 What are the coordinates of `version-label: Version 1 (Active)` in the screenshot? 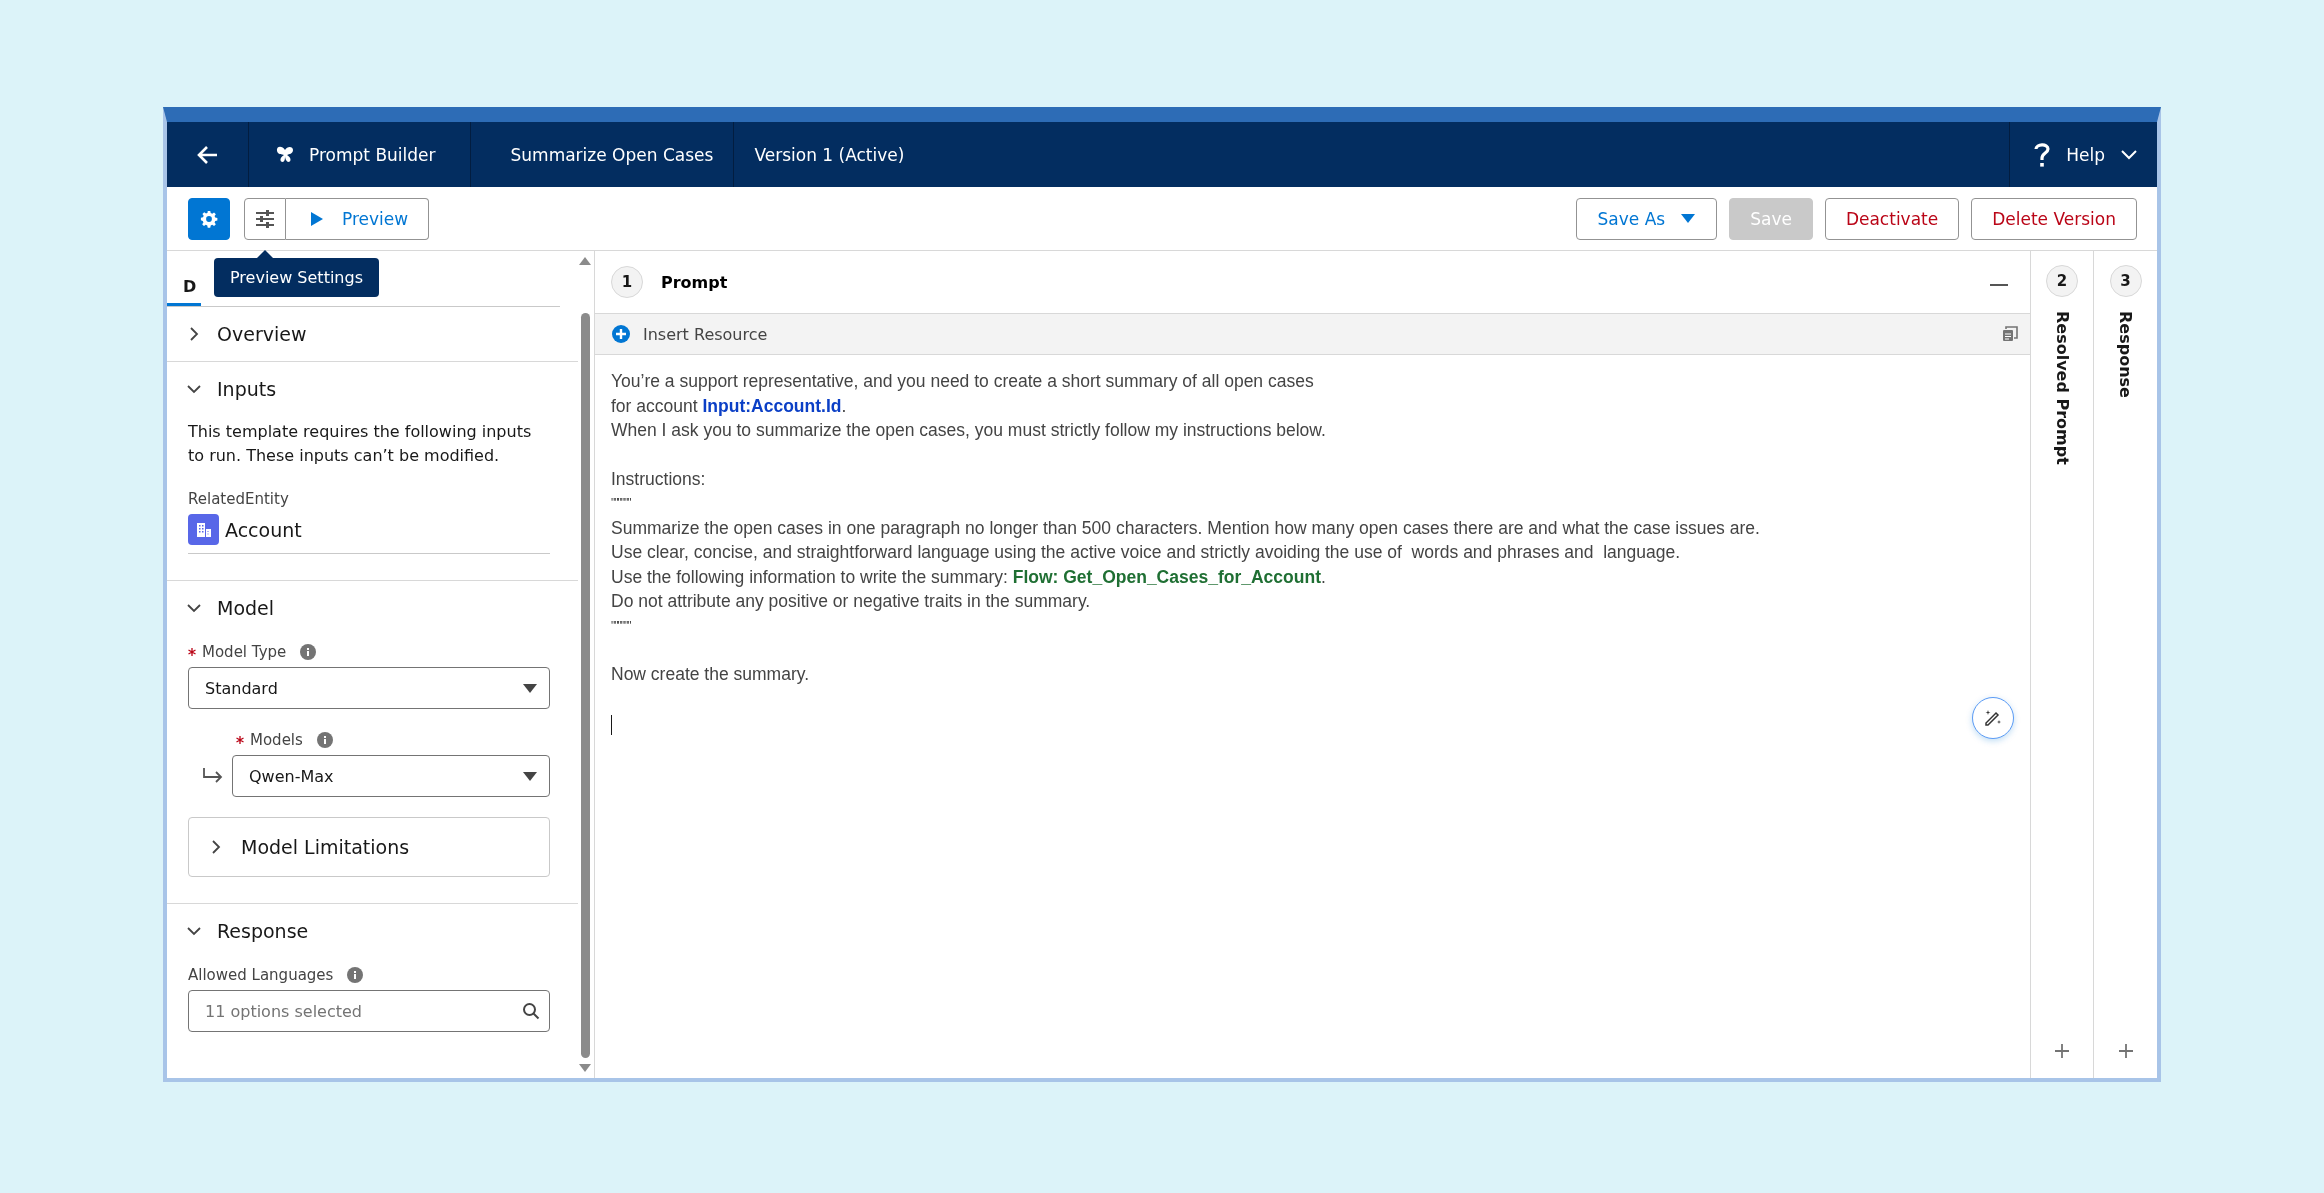 It's located at (829, 155).